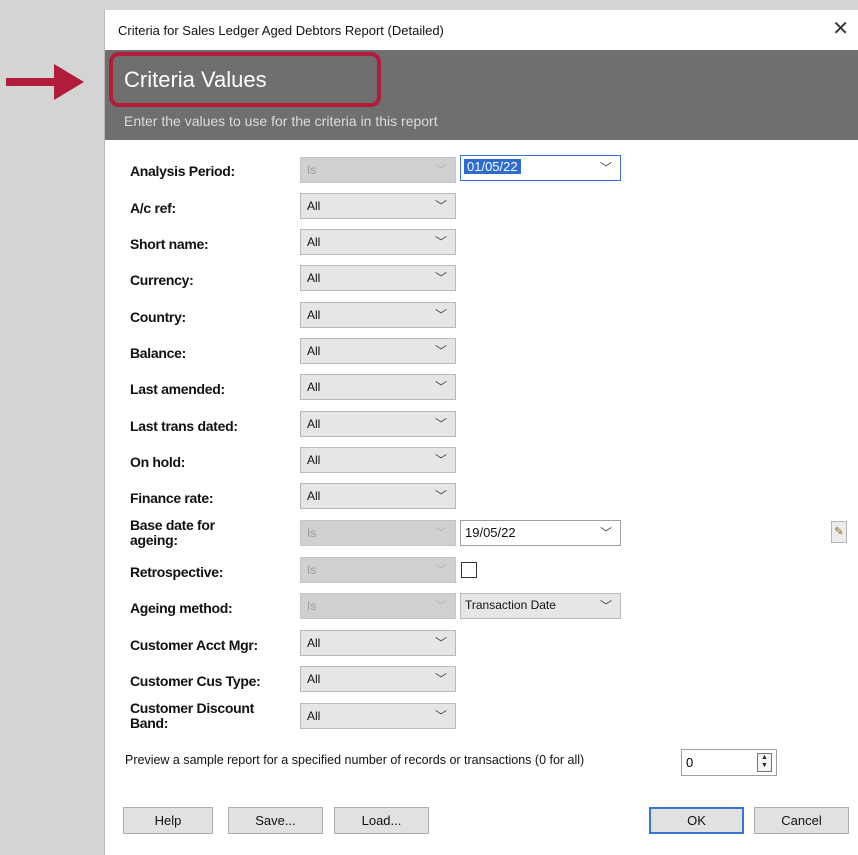  What do you see at coordinates (729, 762) in the screenshot?
I see `preview-count-input: 0 ▲ ▼` at bounding box center [729, 762].